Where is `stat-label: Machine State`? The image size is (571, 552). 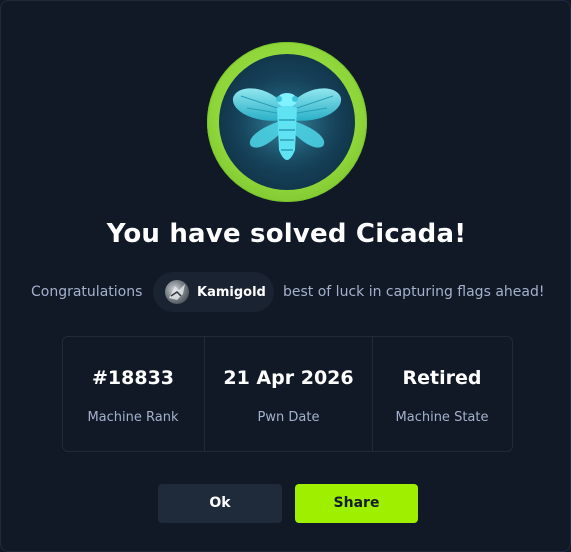
stat-label: Machine State is located at coordinates (442, 417).